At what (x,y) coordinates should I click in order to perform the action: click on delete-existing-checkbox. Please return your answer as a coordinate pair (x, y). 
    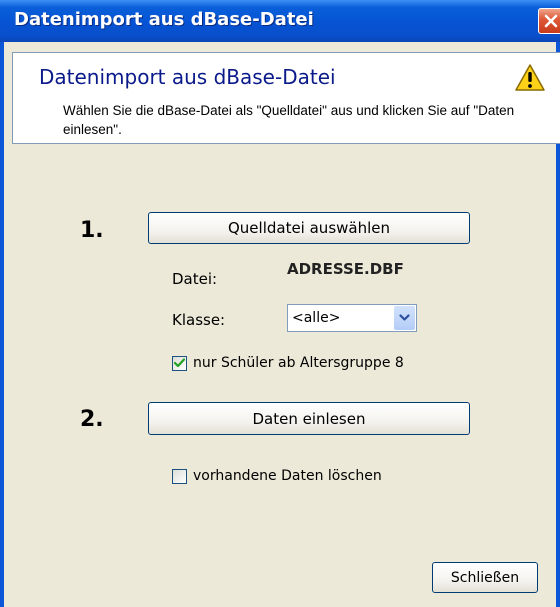
    Looking at the image, I should click on (179, 476).